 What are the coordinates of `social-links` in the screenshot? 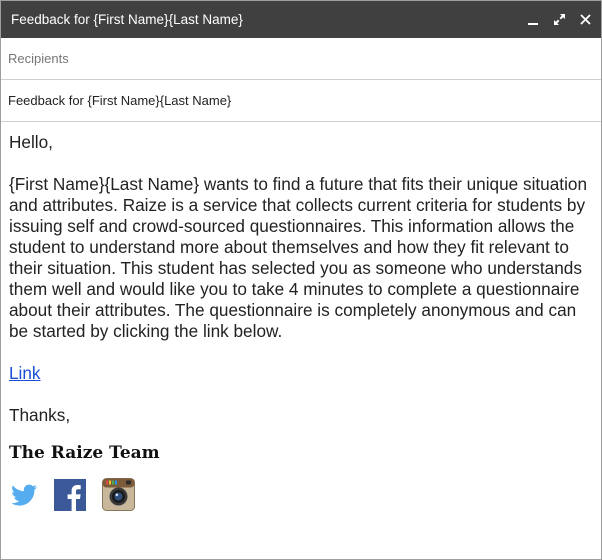 It's located at (301, 497).